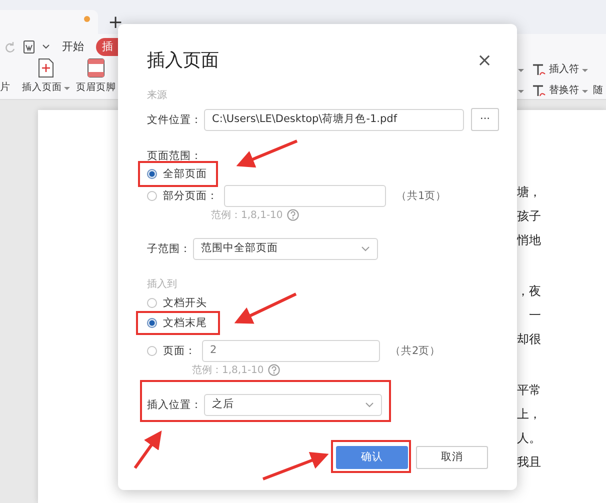 The width and height of the screenshot is (606, 503). I want to click on browse-button: ···, so click(485, 119).